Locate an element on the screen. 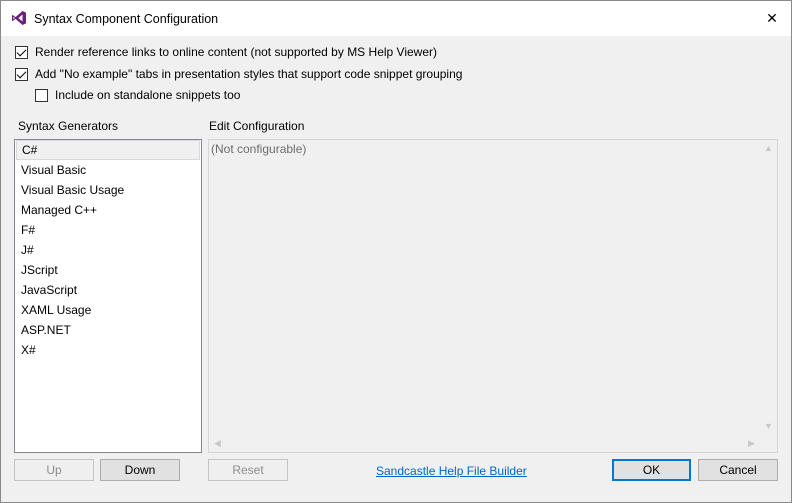 The height and width of the screenshot is (503, 792). list-item: Visual Basic is located at coordinates (108, 170).